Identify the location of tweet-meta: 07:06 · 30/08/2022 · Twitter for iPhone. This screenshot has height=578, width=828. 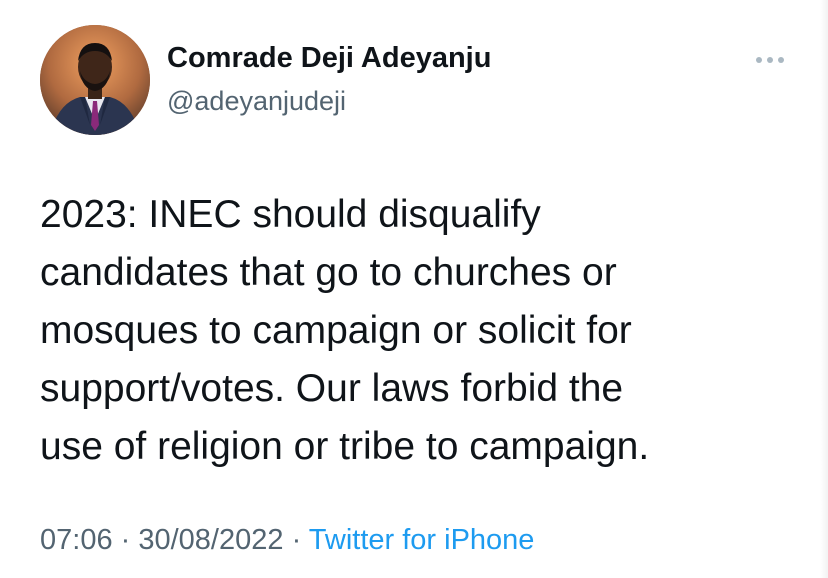
(287, 540).